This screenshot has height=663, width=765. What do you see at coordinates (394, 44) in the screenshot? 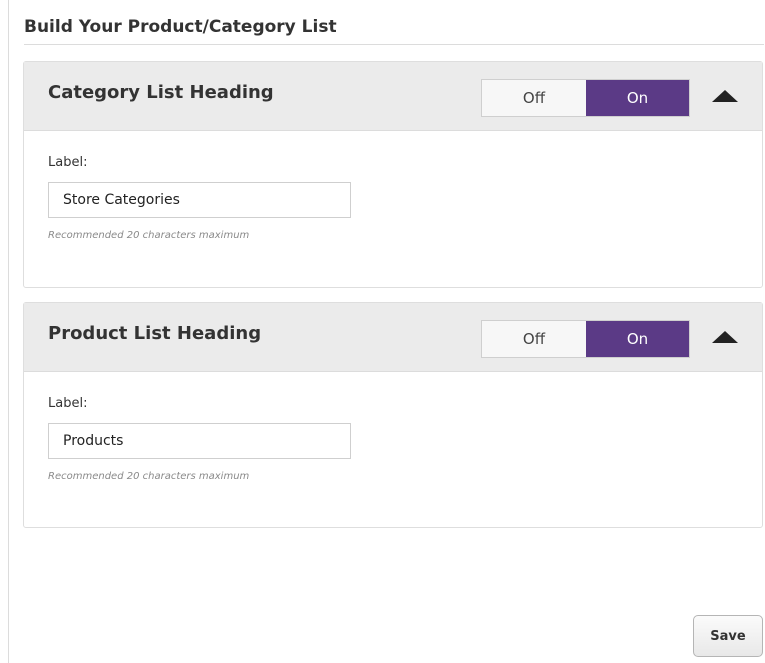
I see `title-divider` at bounding box center [394, 44].